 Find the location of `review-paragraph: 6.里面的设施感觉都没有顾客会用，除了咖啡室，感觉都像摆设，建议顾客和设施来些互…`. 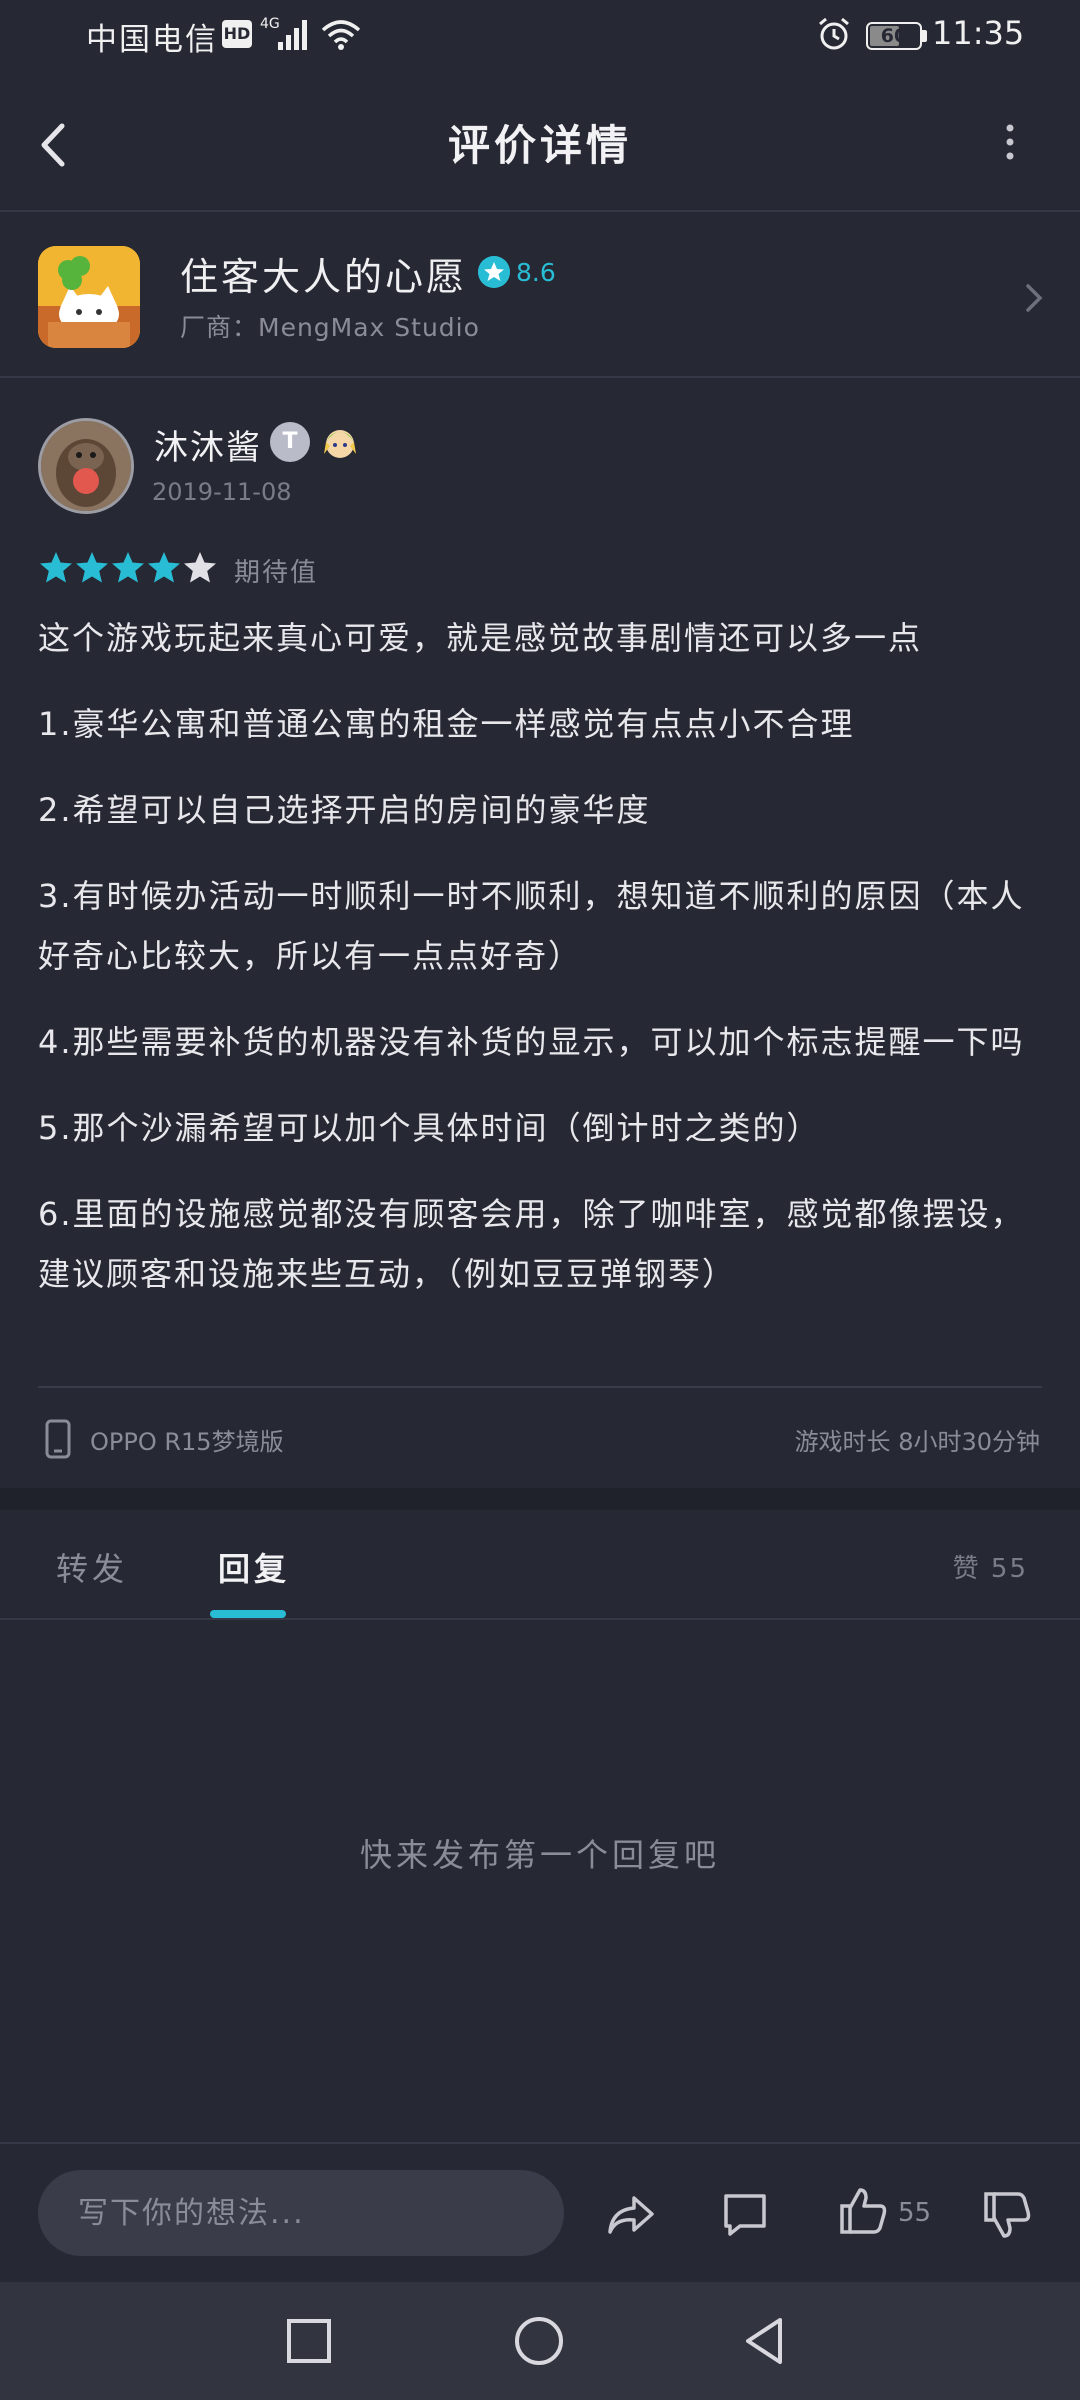

review-paragraph: 6.里面的设施感觉都没有顾客会用，除了咖啡室，感觉都像摆设，建议顾客和设施来些互… is located at coordinates (531, 1244).